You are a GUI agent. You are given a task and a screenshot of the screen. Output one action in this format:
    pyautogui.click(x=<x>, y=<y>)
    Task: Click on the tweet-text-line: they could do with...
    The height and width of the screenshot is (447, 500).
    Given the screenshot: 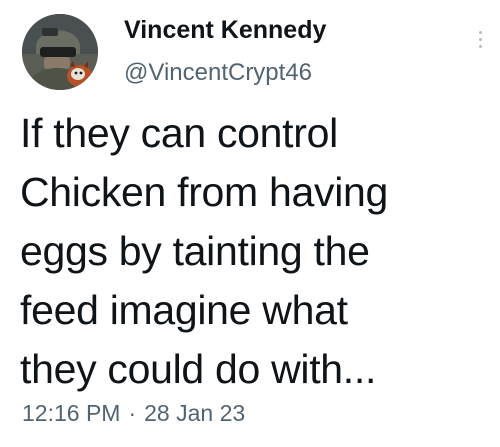 What is the action you would take?
    pyautogui.click(x=198, y=369)
    